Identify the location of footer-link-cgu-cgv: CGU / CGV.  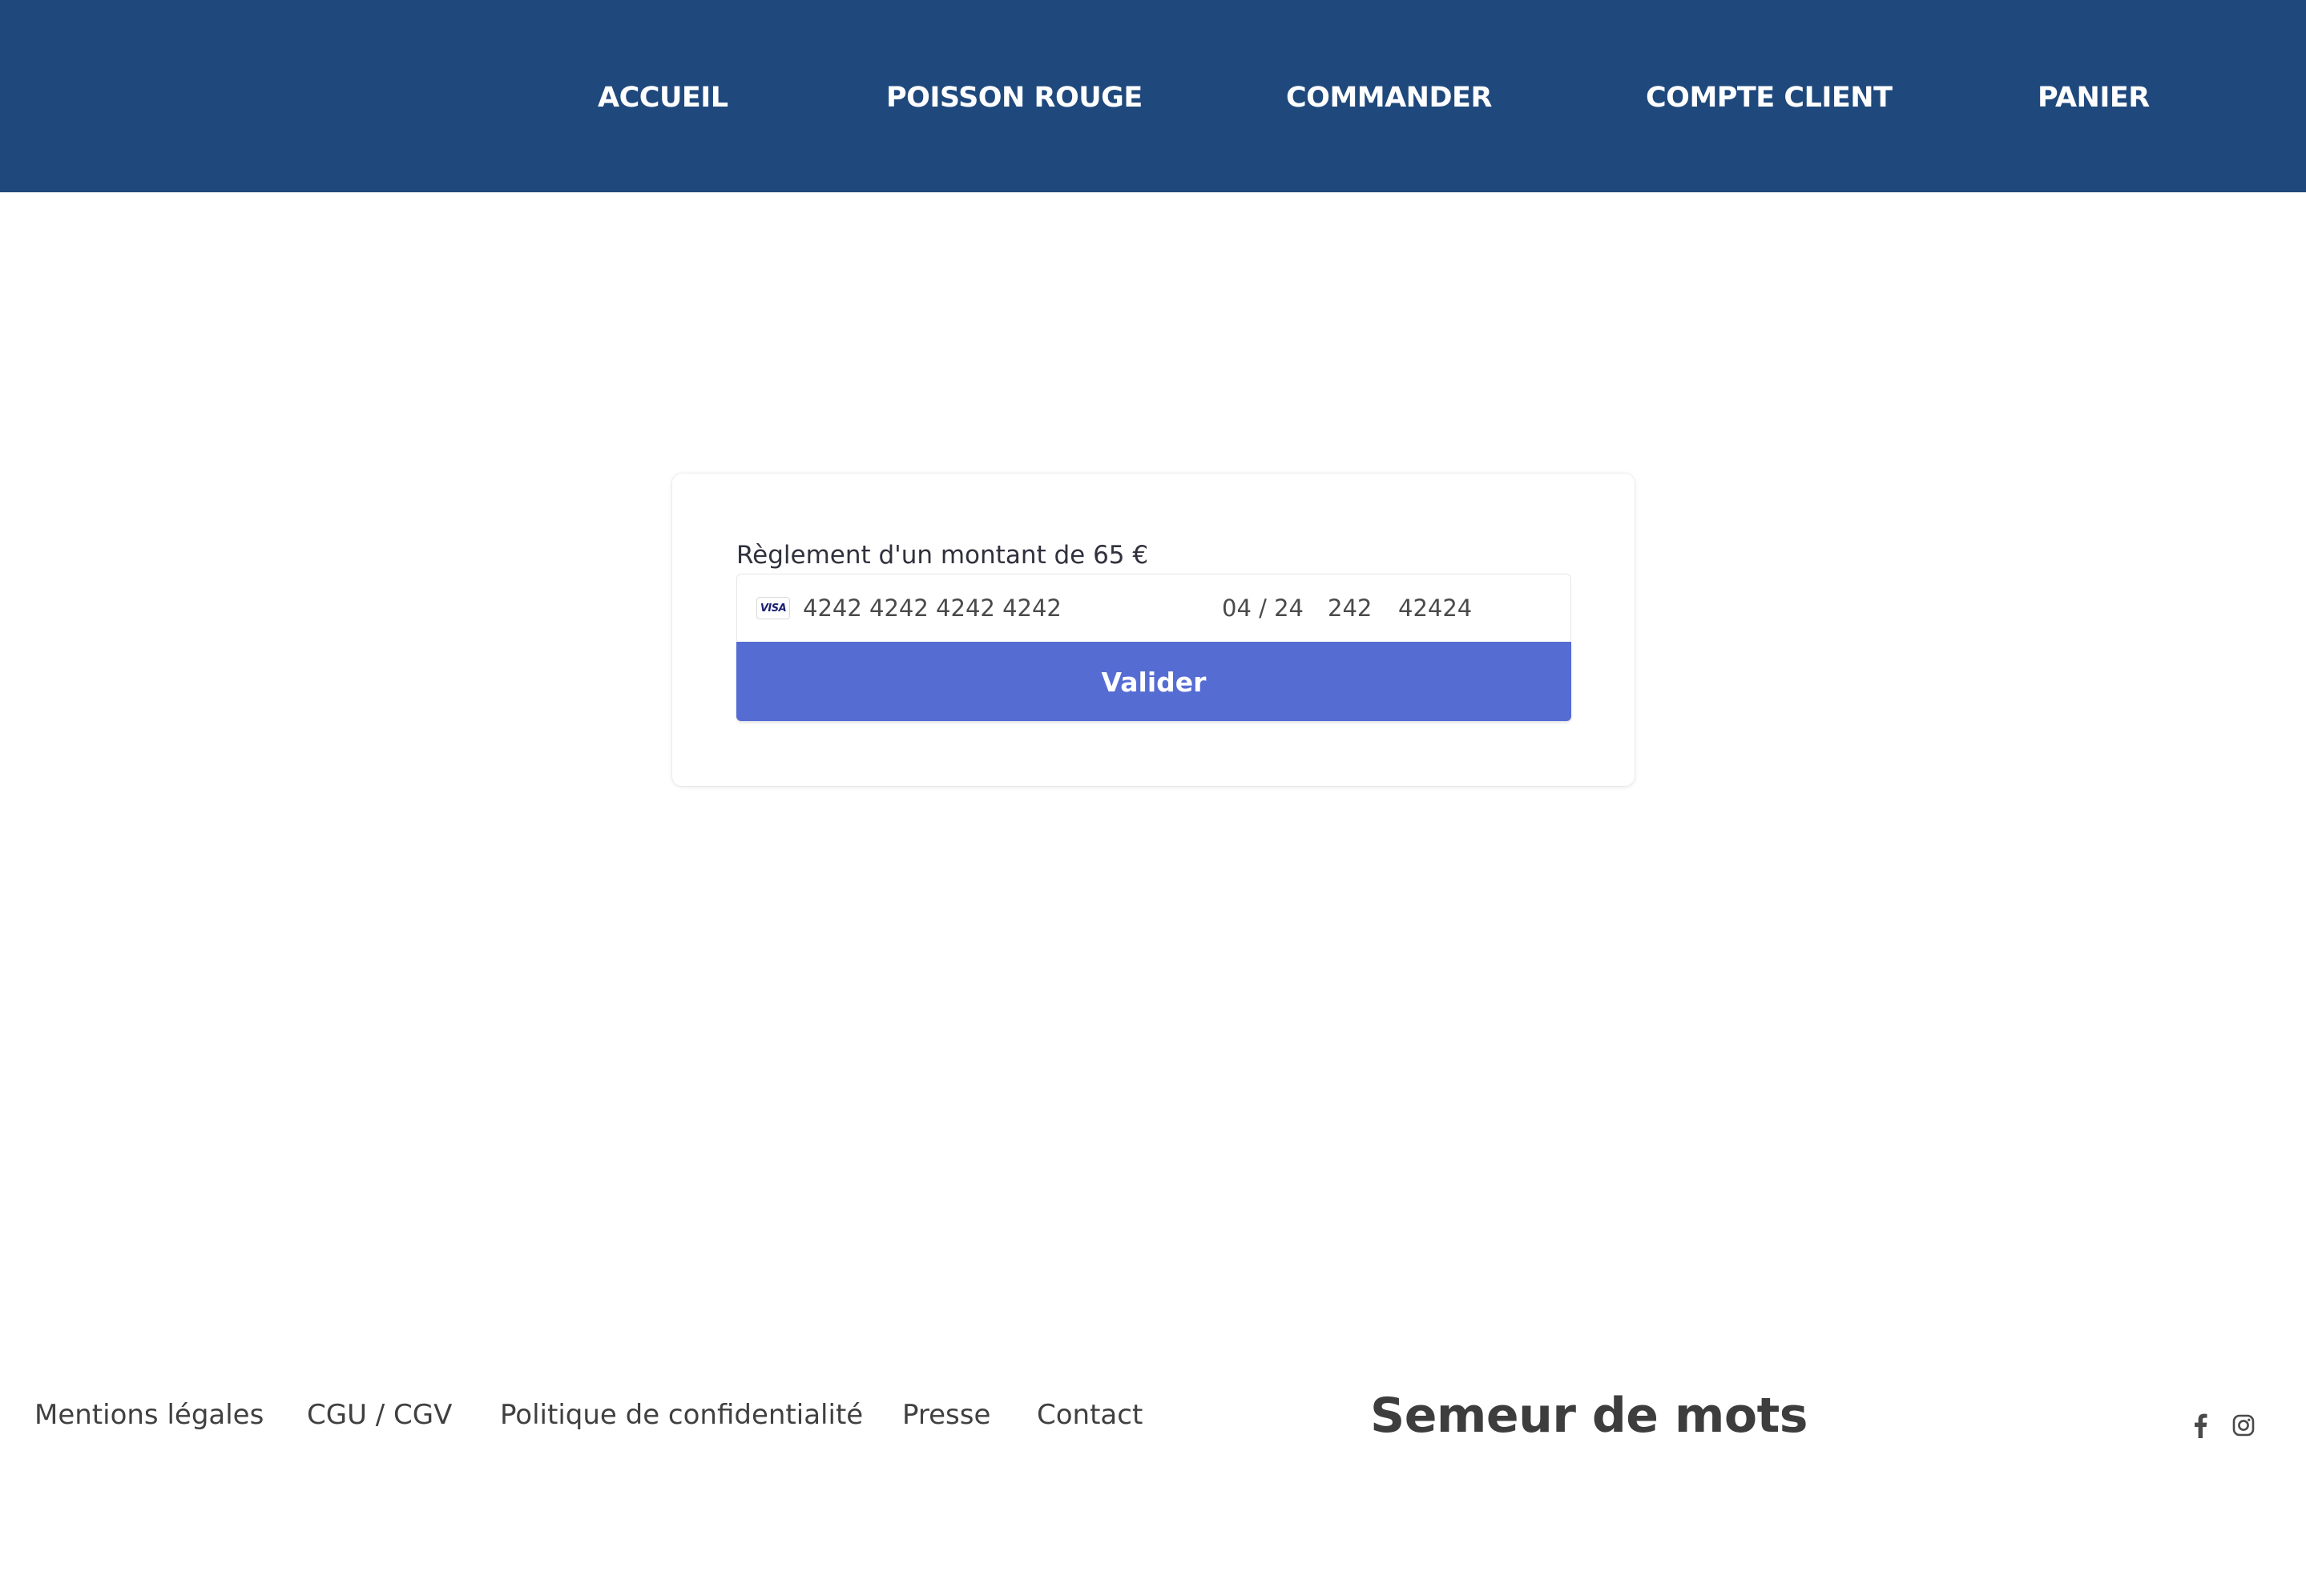
(379, 1414).